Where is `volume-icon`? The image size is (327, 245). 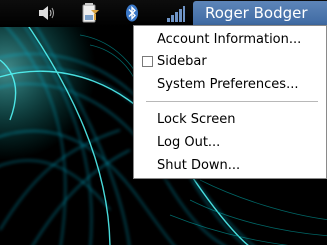
volume-icon is located at coordinates (46, 13).